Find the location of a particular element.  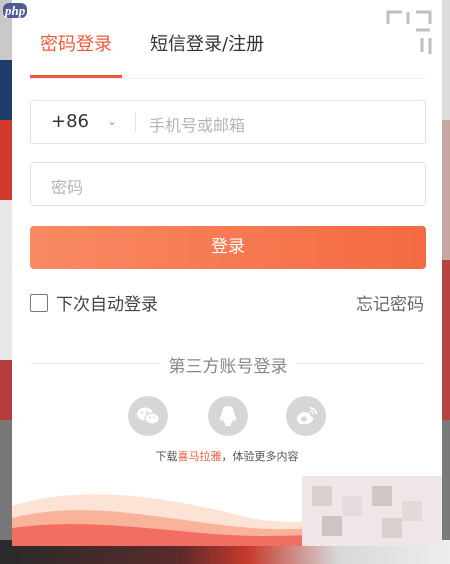

divider-right is located at coordinates (361, 363).